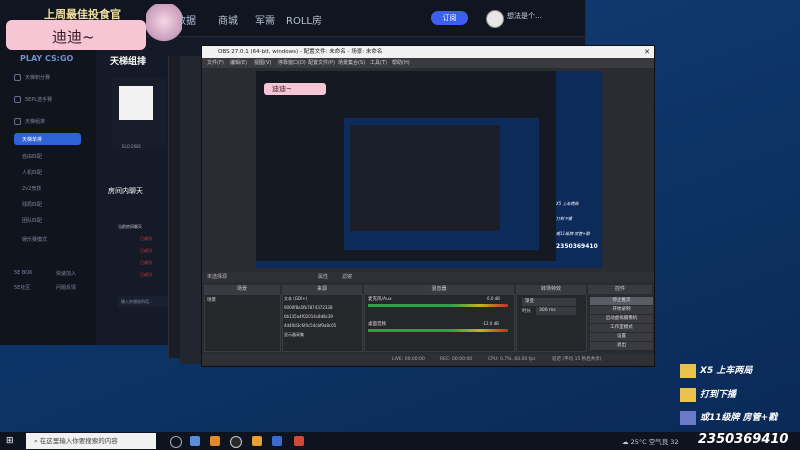 The height and width of the screenshot is (450, 800). Describe the element at coordinates (295, 89) in the screenshot. I see `preview-name-tag: 迪迪~` at that location.